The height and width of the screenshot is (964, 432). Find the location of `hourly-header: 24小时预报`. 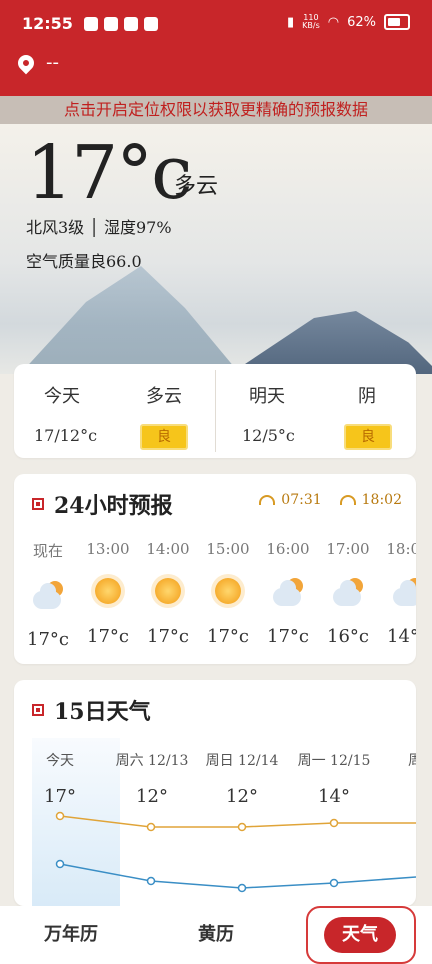

hourly-header: 24小时预报 is located at coordinates (102, 504).